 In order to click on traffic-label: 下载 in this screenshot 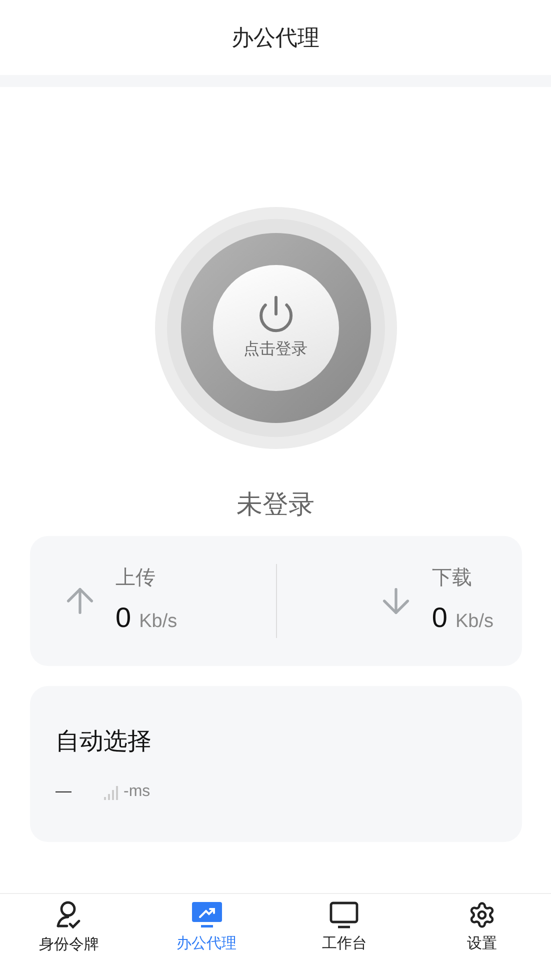, I will do `click(452, 578)`.